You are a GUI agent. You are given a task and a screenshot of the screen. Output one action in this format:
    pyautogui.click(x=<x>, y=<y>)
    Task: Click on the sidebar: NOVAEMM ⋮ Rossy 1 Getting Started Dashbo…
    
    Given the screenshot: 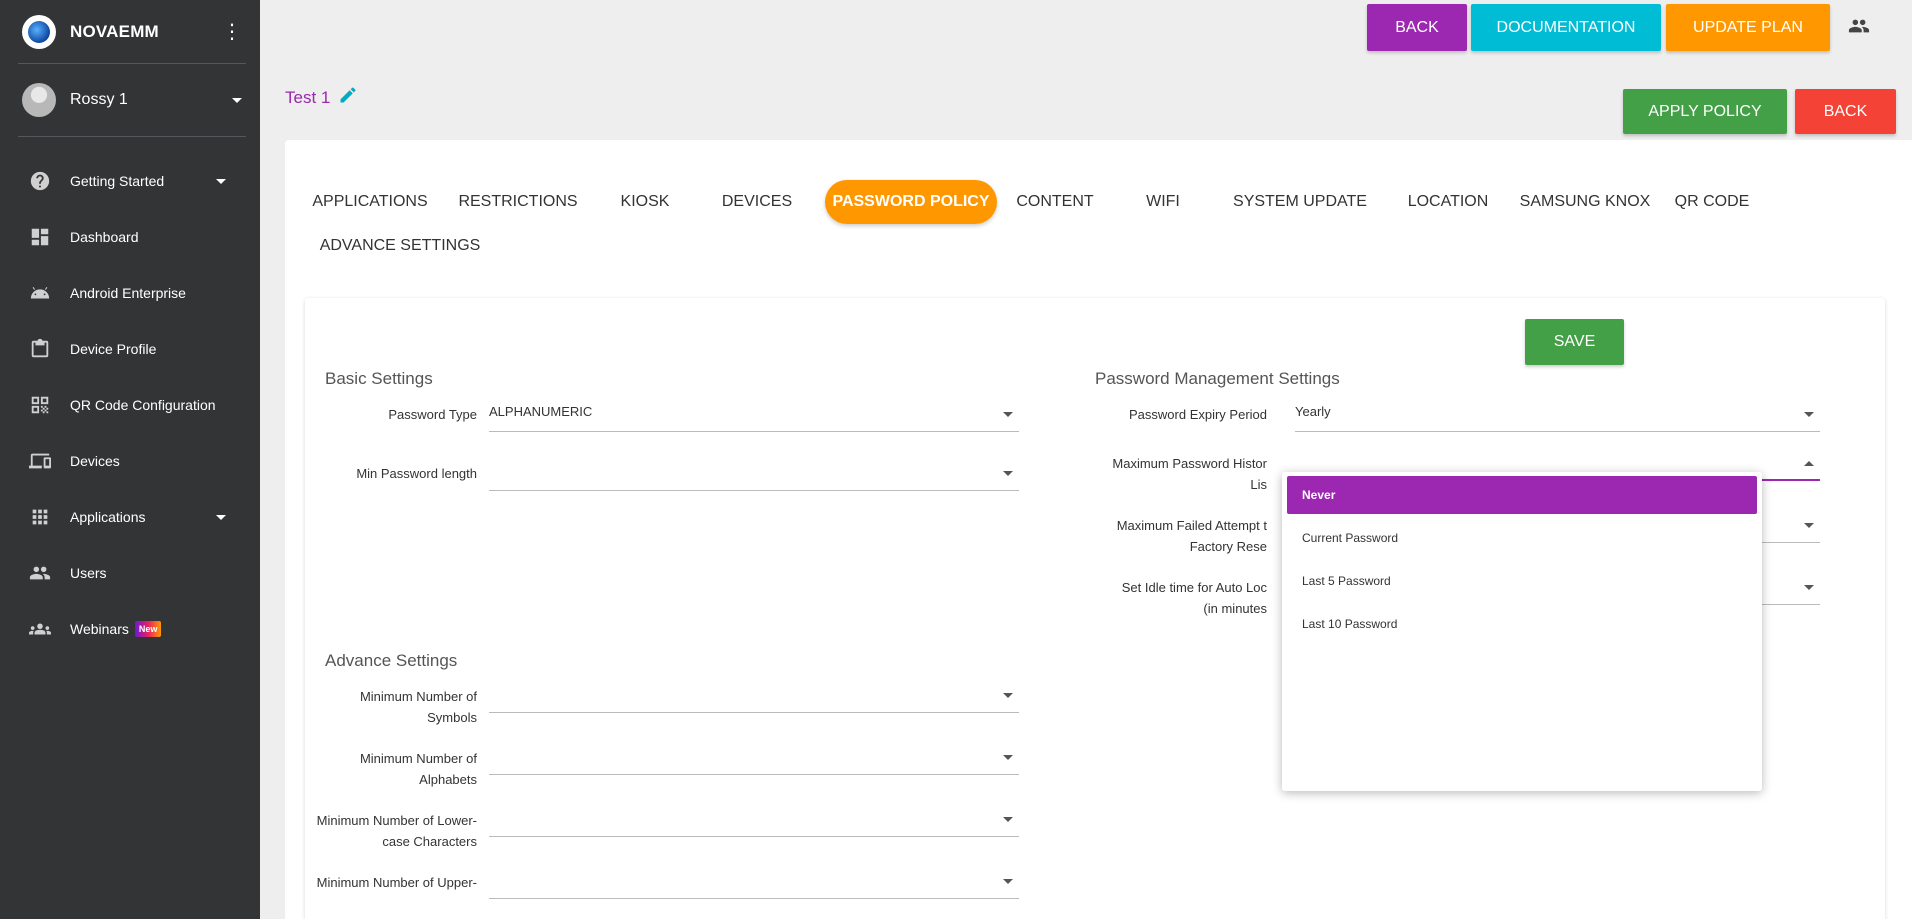 What is the action you would take?
    pyautogui.click(x=130, y=459)
    